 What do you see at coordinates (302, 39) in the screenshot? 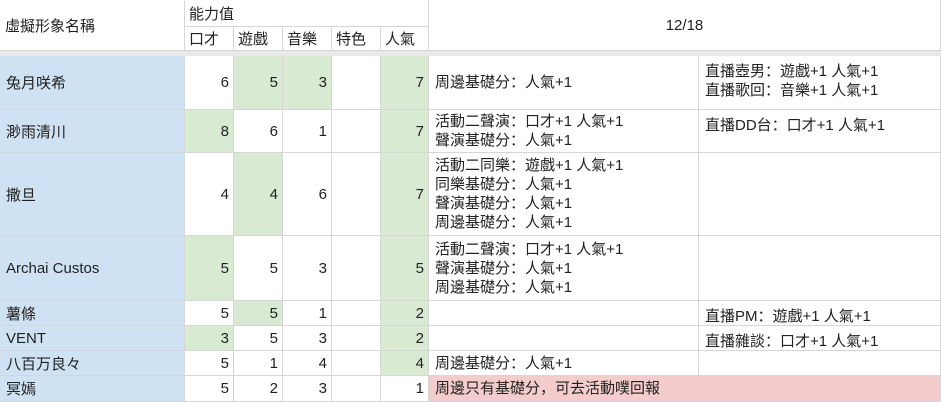
I see `col-label: 音樂` at bounding box center [302, 39].